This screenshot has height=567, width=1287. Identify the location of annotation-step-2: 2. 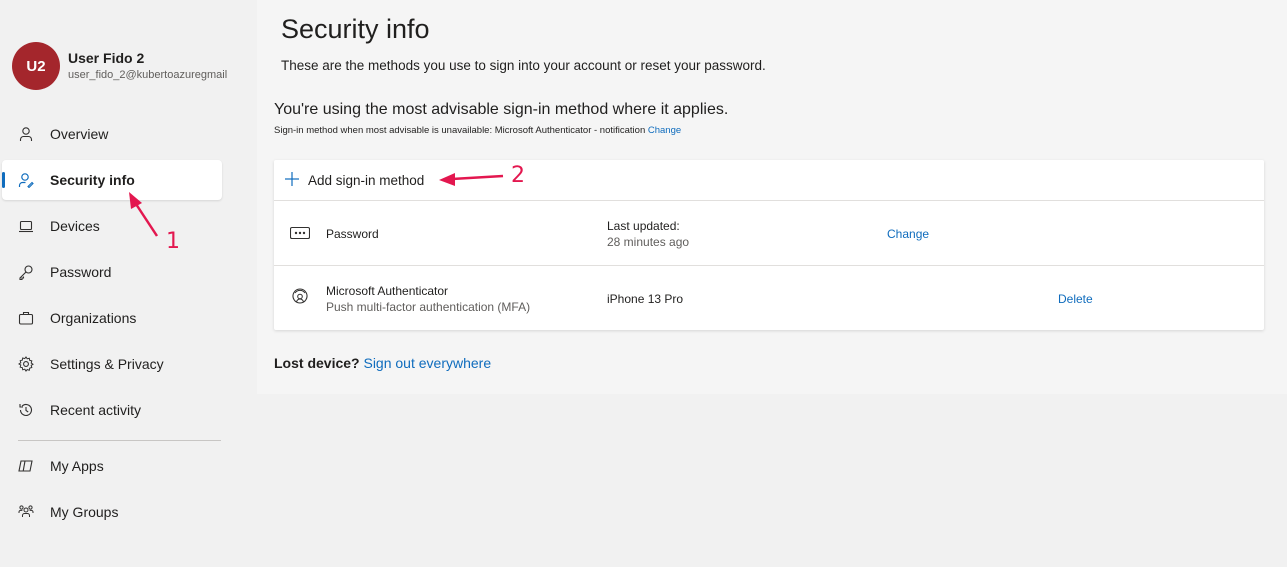
(518, 175).